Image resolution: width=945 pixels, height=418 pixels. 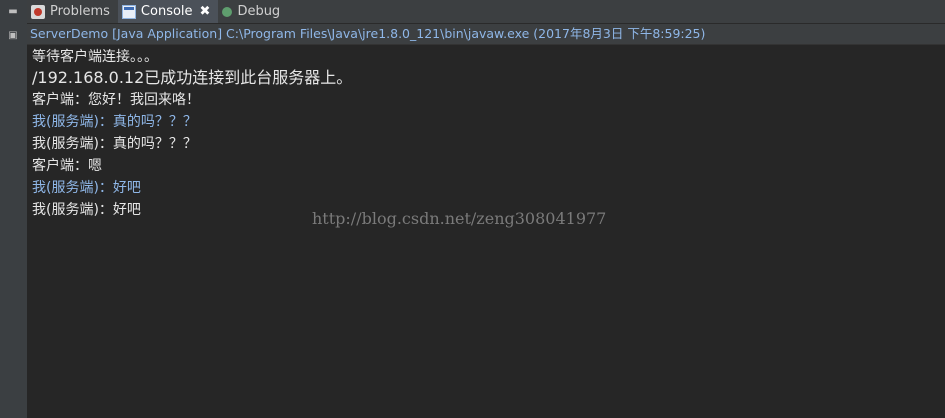 What do you see at coordinates (38, 11) in the screenshot?
I see `problems-icon` at bounding box center [38, 11].